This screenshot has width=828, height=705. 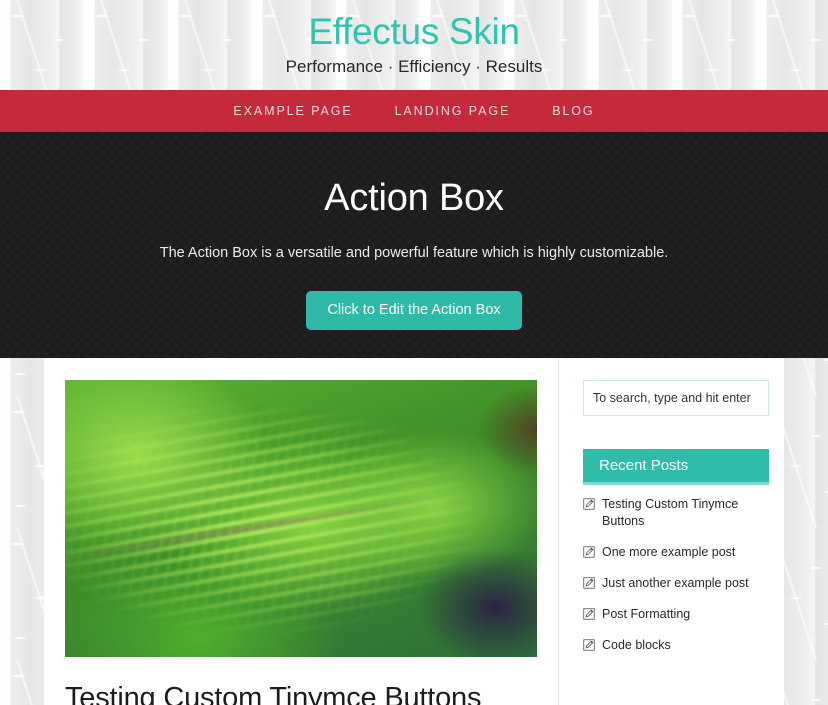 What do you see at coordinates (414, 32) in the screenshot?
I see `site-title: Effectus Skin` at bounding box center [414, 32].